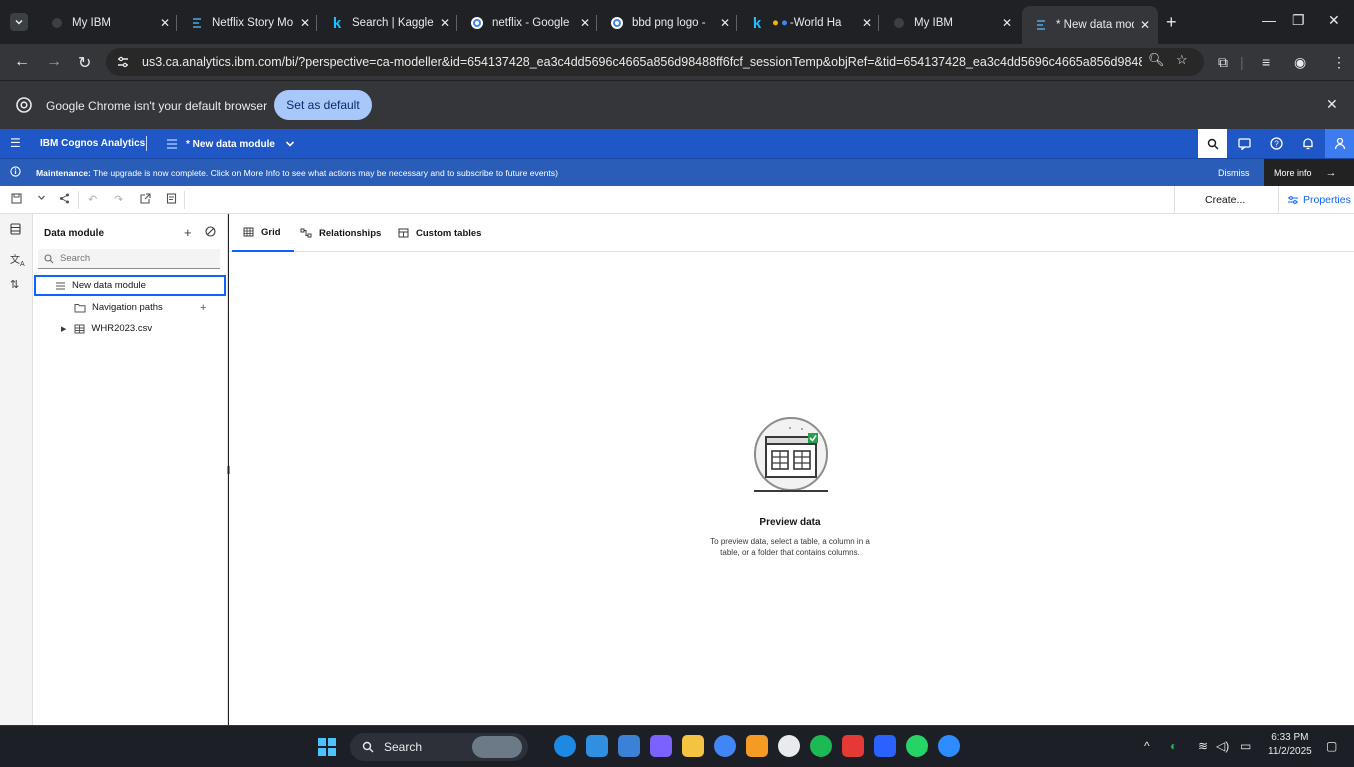 This screenshot has height=767, width=1354. I want to click on set-default-button: Set as default, so click(323, 105).